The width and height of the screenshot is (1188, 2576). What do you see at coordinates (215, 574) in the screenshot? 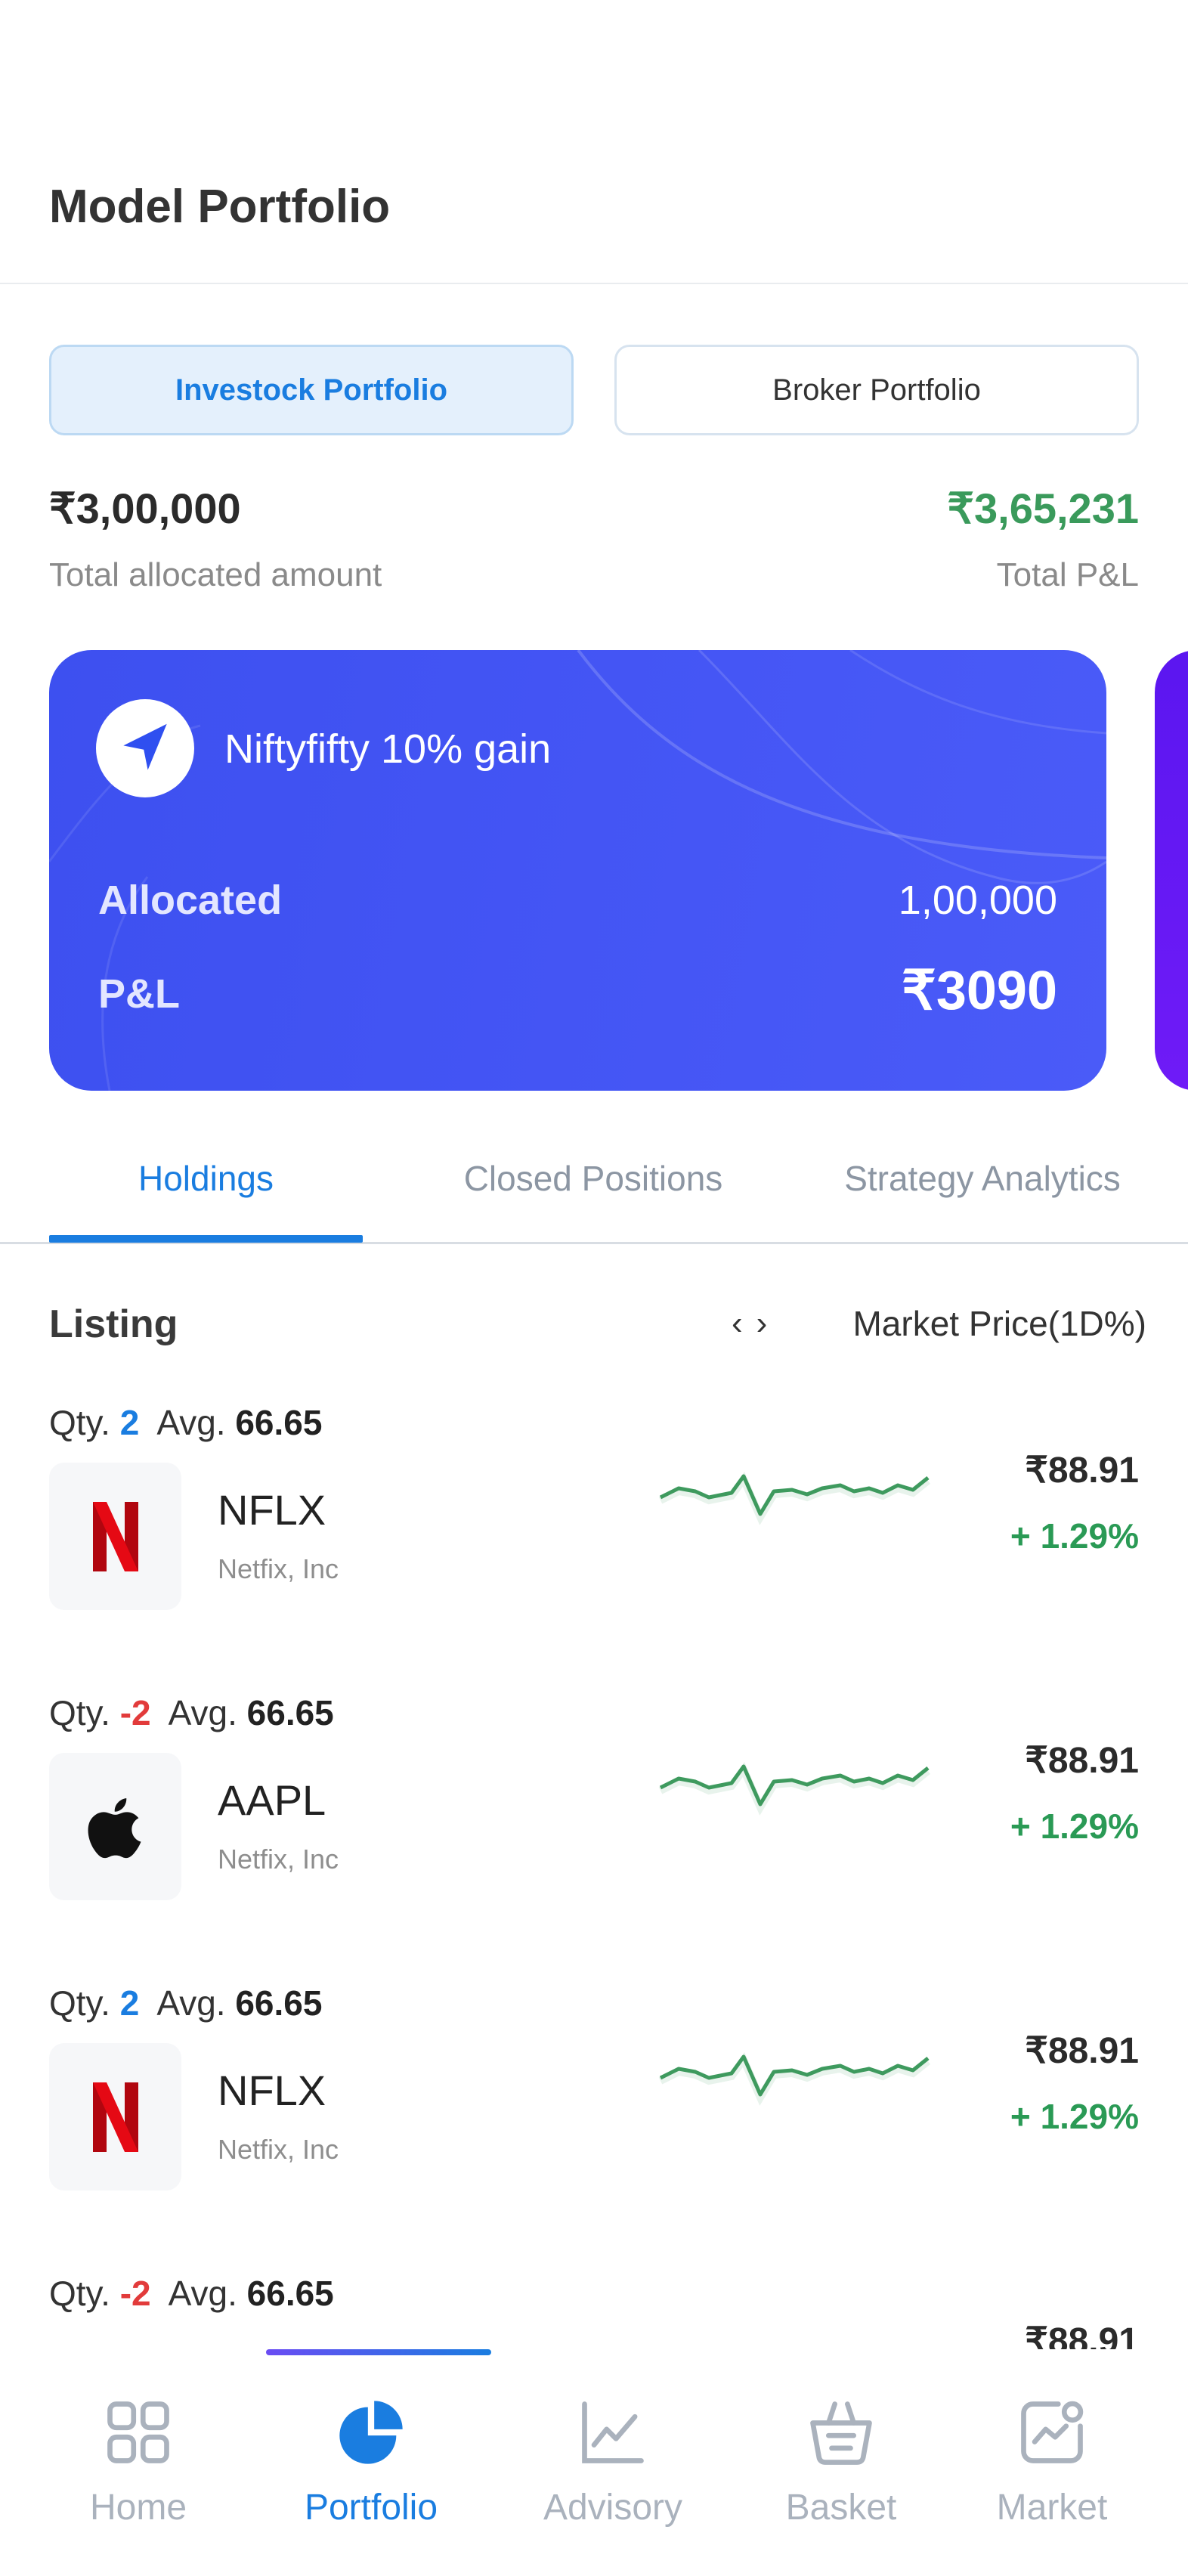
I see `total-allocated-label: Total allocated amount` at bounding box center [215, 574].